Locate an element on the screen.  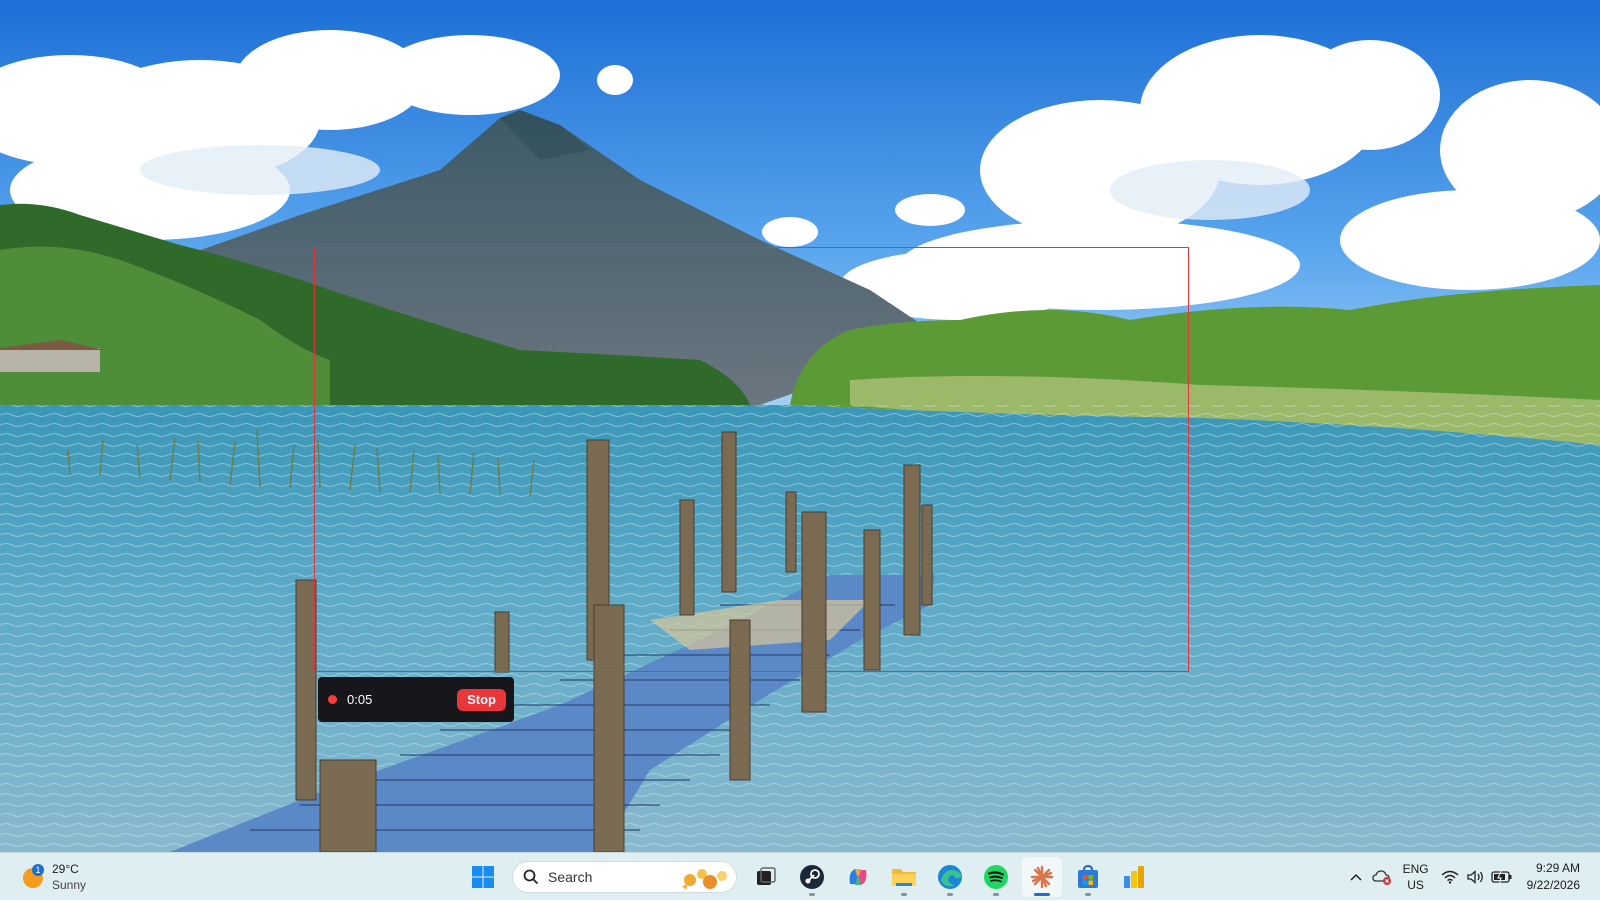
clock: 9:29 AM 9/22/2026 is located at coordinates (1553, 877).